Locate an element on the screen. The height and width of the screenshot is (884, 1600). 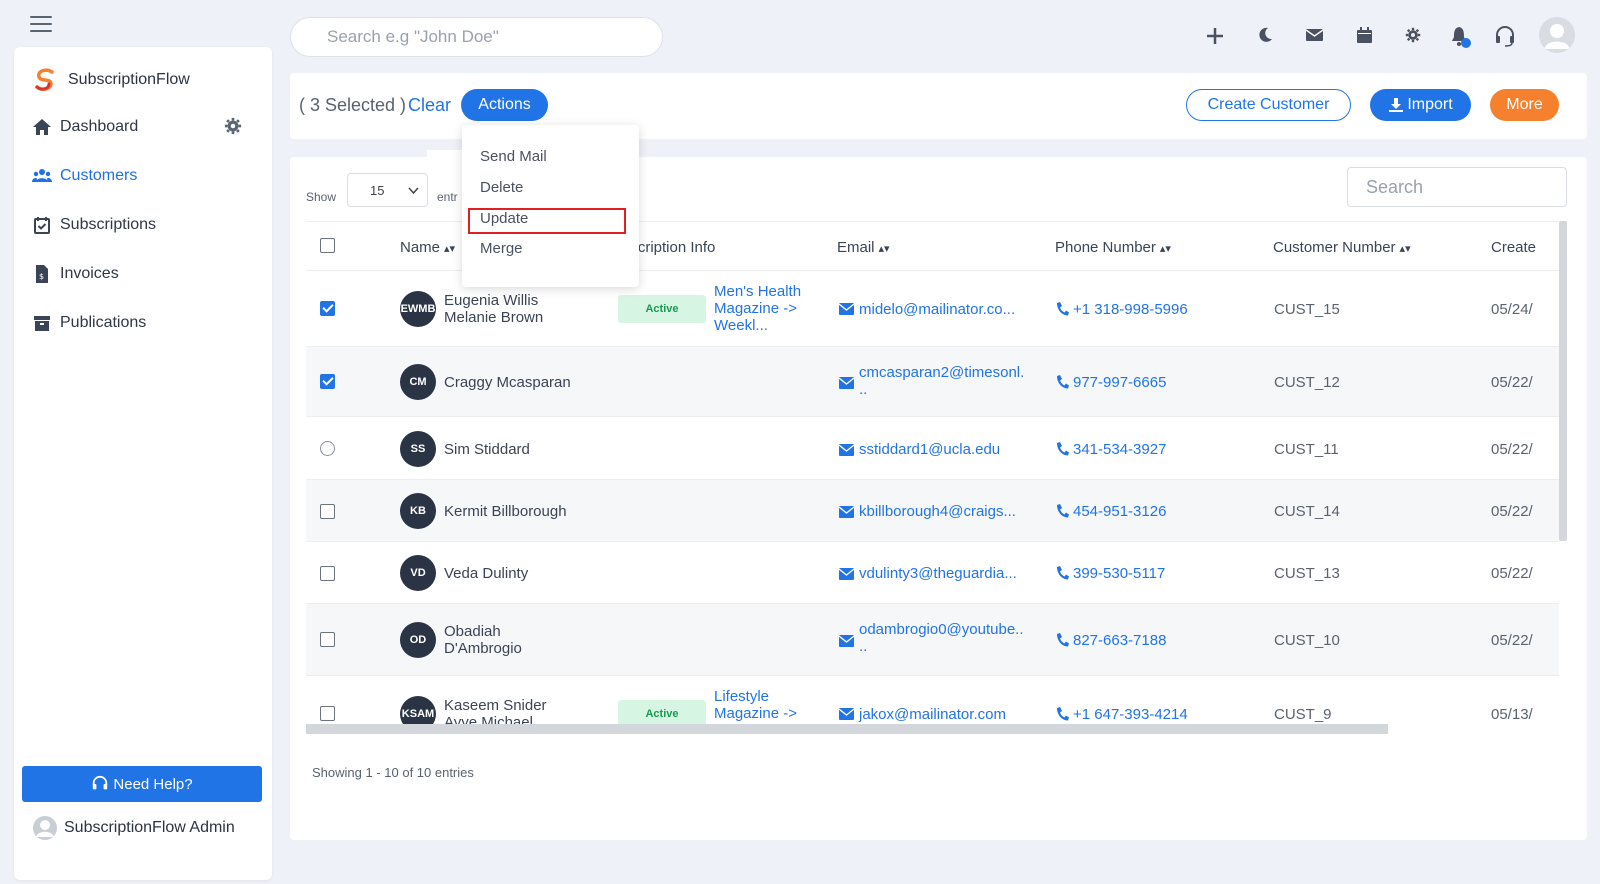
global-search-input is located at coordinates (476, 37).